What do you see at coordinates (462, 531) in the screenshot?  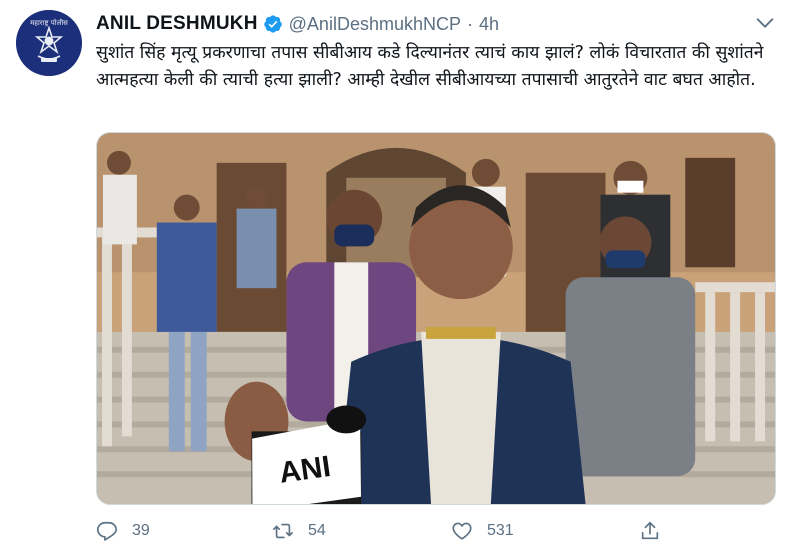 I see `heart-icon` at bounding box center [462, 531].